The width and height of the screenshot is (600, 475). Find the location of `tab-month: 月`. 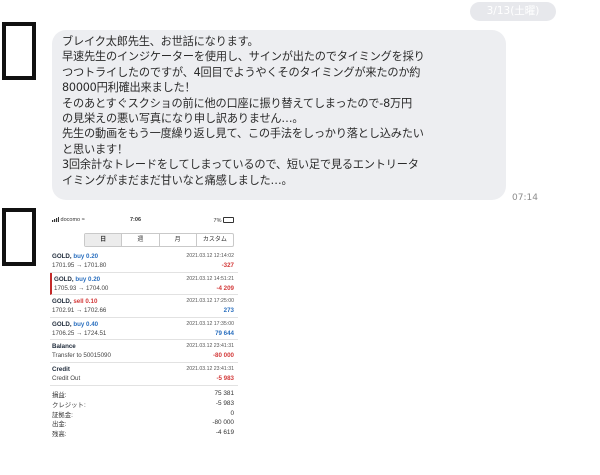

tab-month: 月 is located at coordinates (178, 240).